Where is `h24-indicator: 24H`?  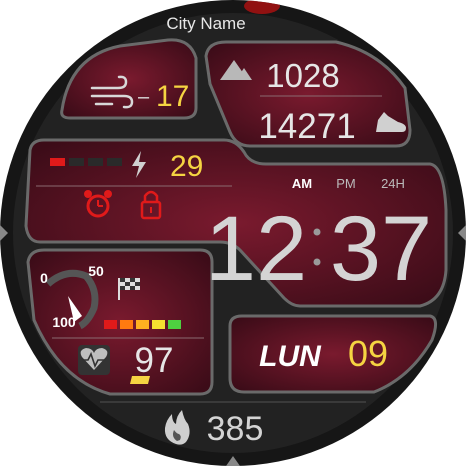 h24-indicator: 24H is located at coordinates (393, 183).